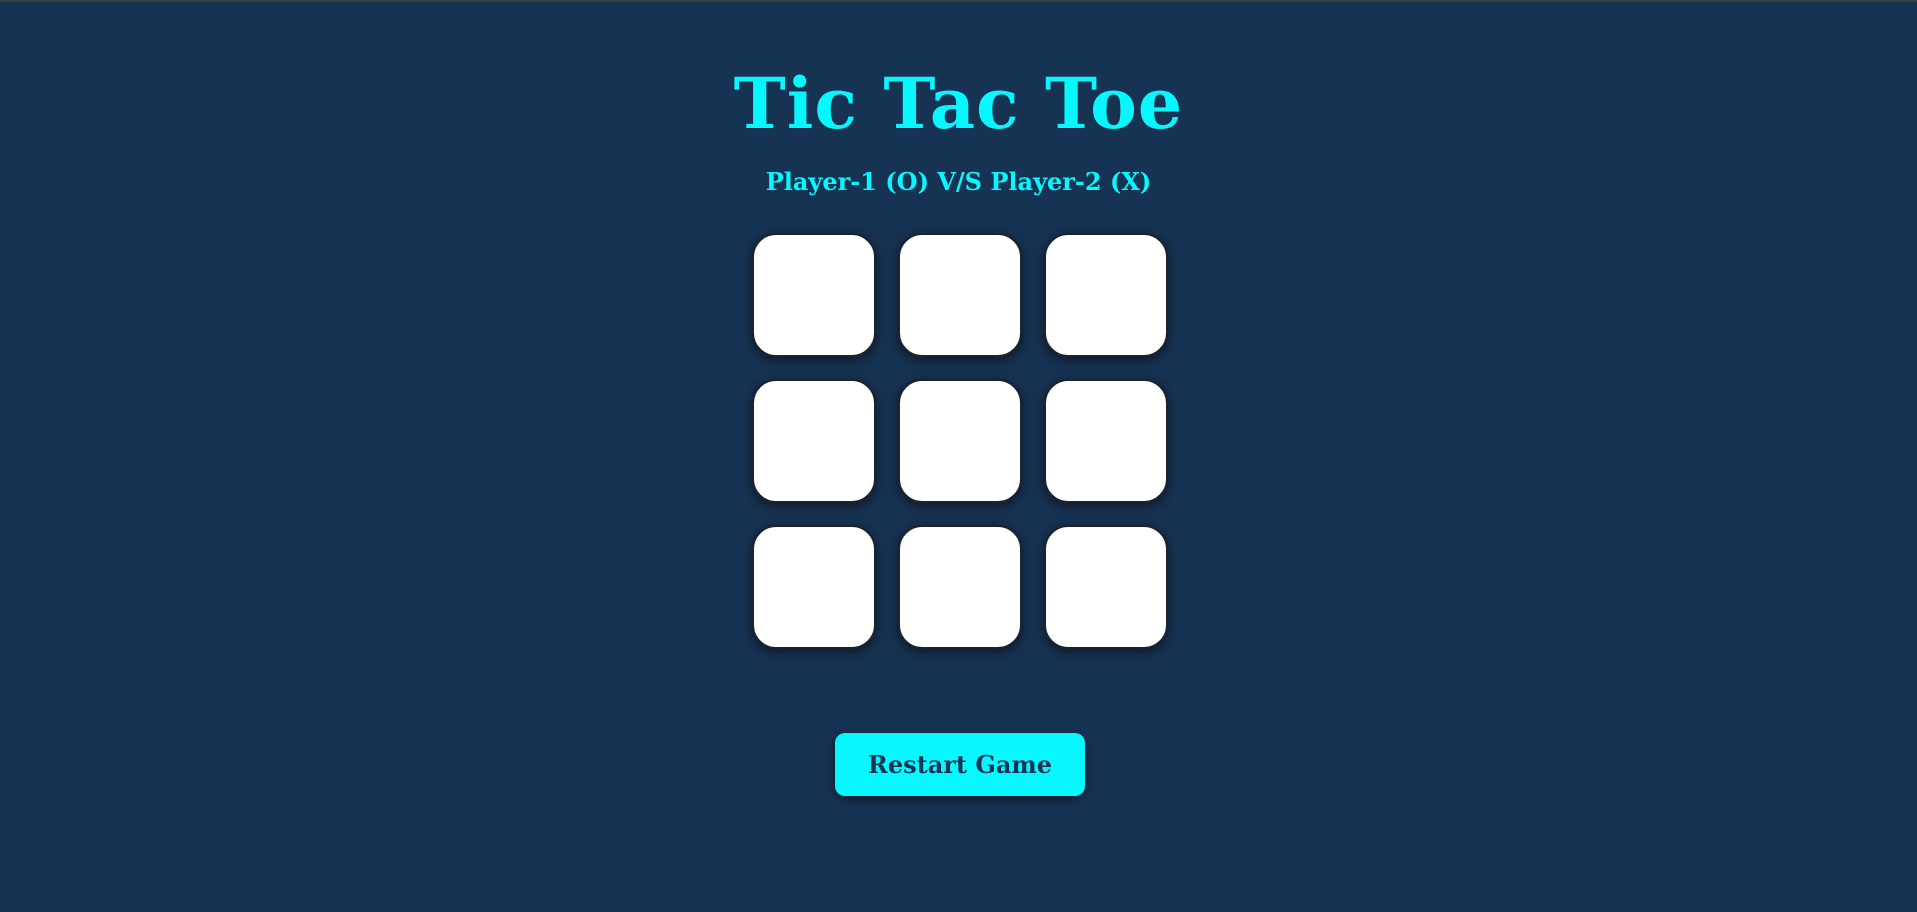 Image resolution: width=1917 pixels, height=912 pixels. What do you see at coordinates (960, 764) in the screenshot?
I see `restart-game-button: Restart Game` at bounding box center [960, 764].